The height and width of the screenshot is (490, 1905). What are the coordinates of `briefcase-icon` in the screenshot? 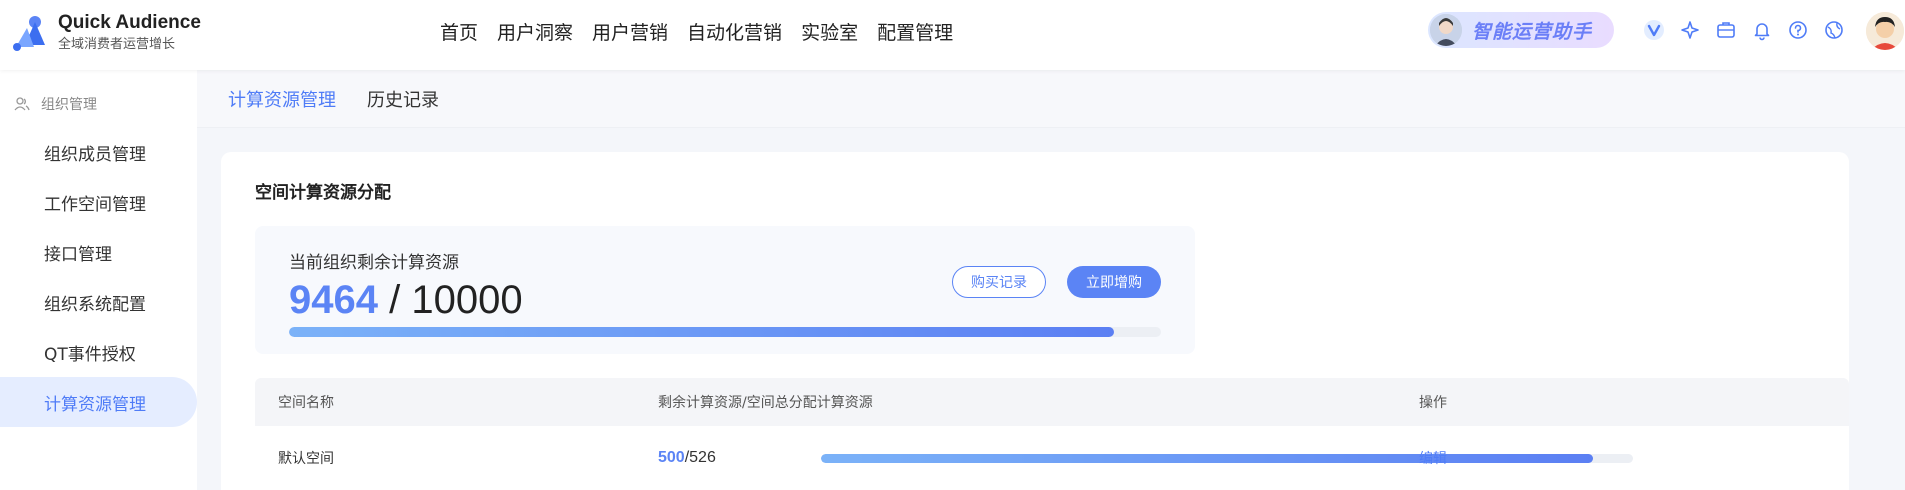 It's located at (1726, 30).